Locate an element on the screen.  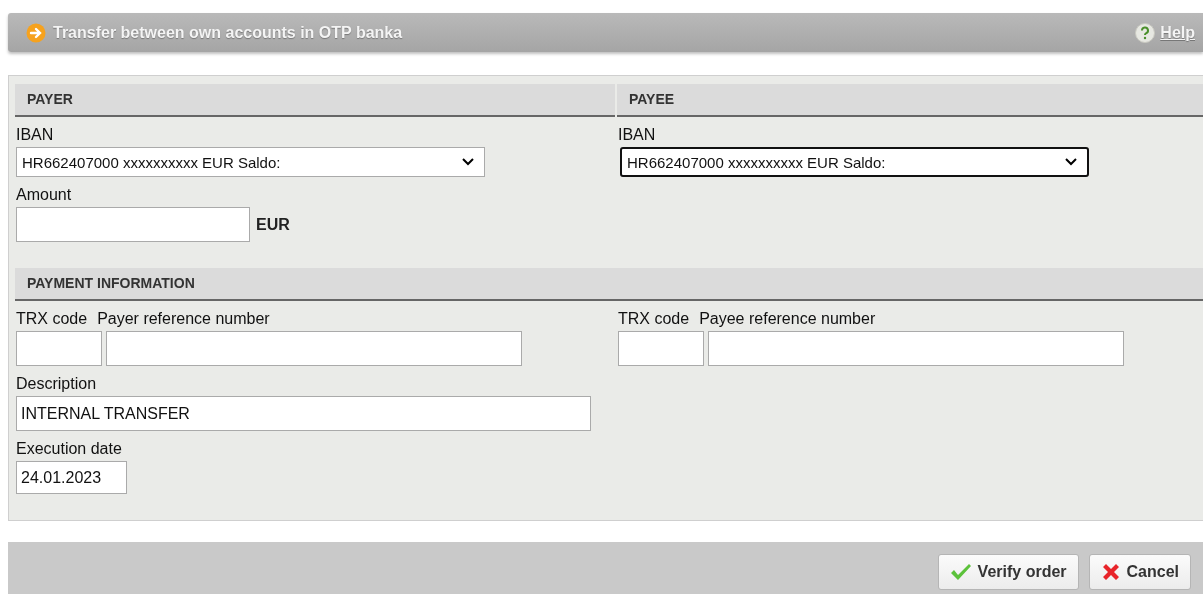
section-heading: PAYEE is located at coordinates (910, 100).